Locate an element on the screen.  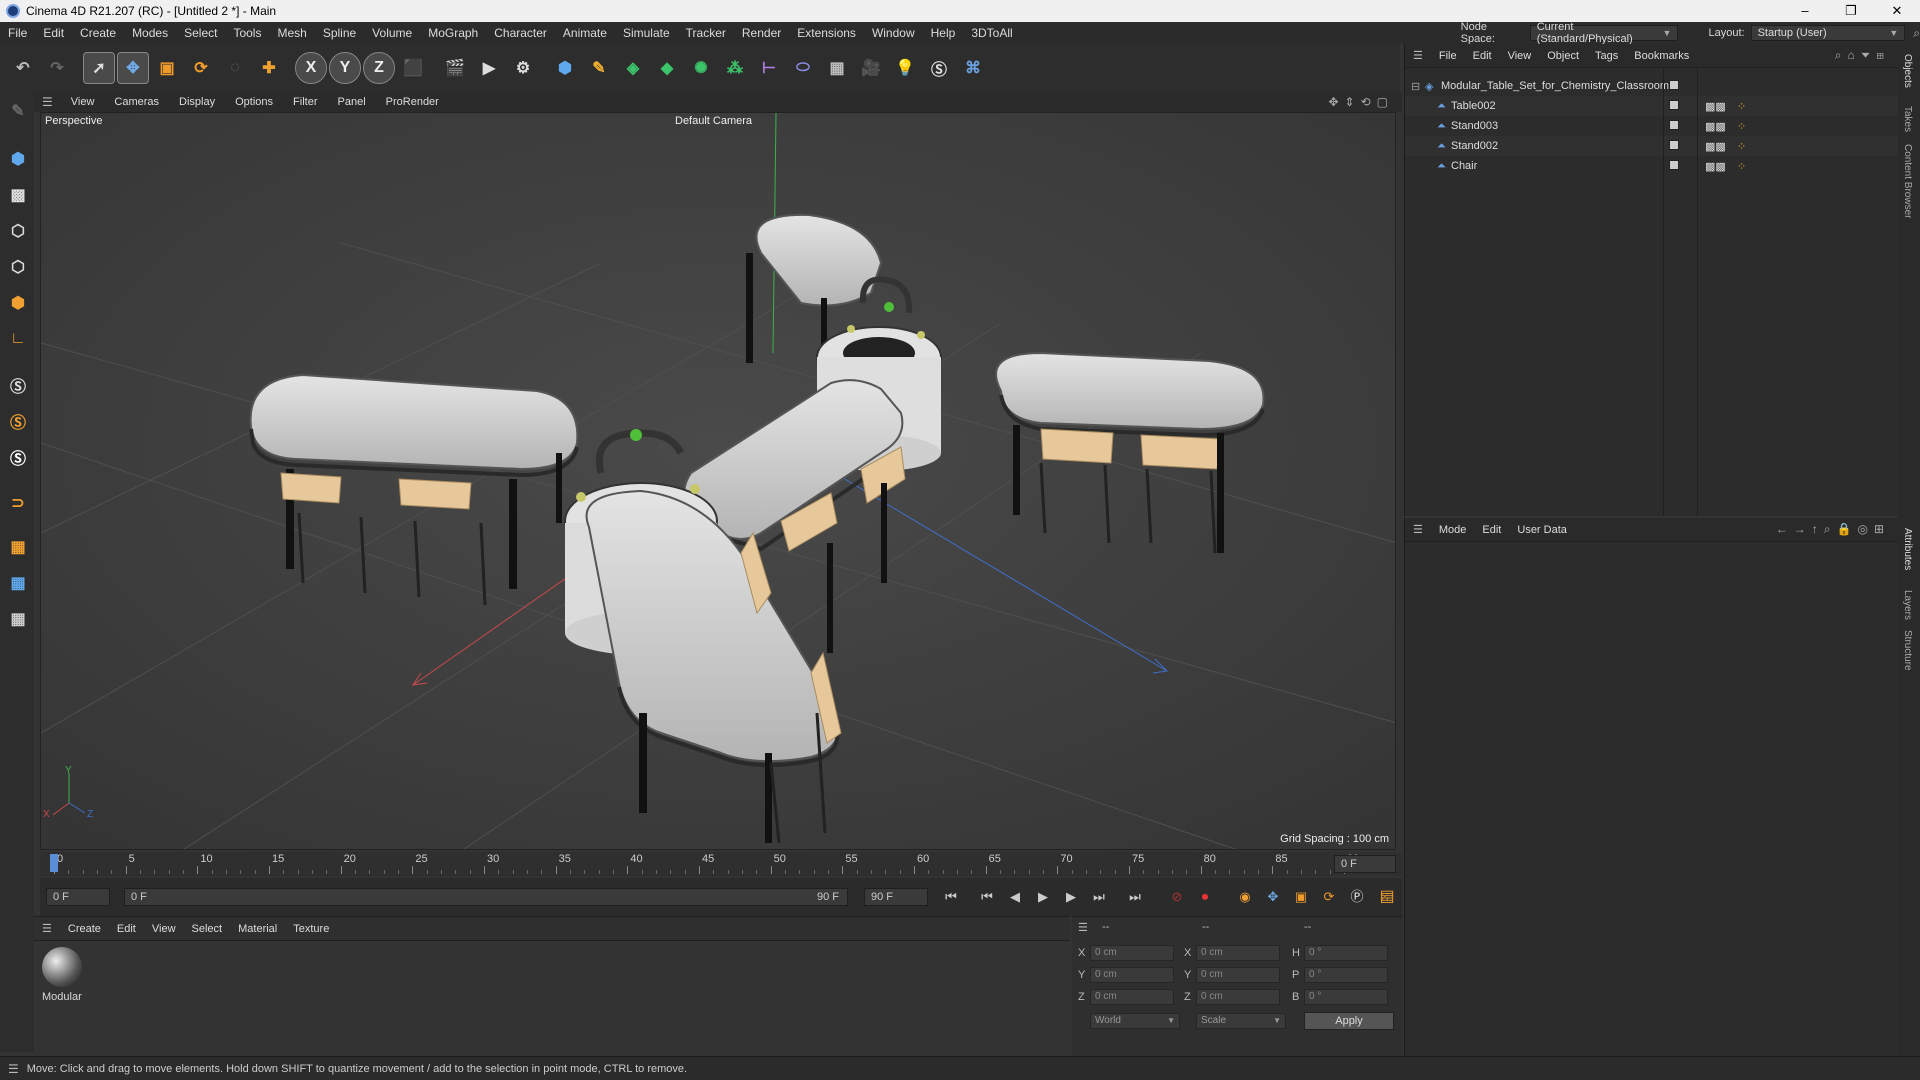
minimize-button: – is located at coordinates (1805, 11).